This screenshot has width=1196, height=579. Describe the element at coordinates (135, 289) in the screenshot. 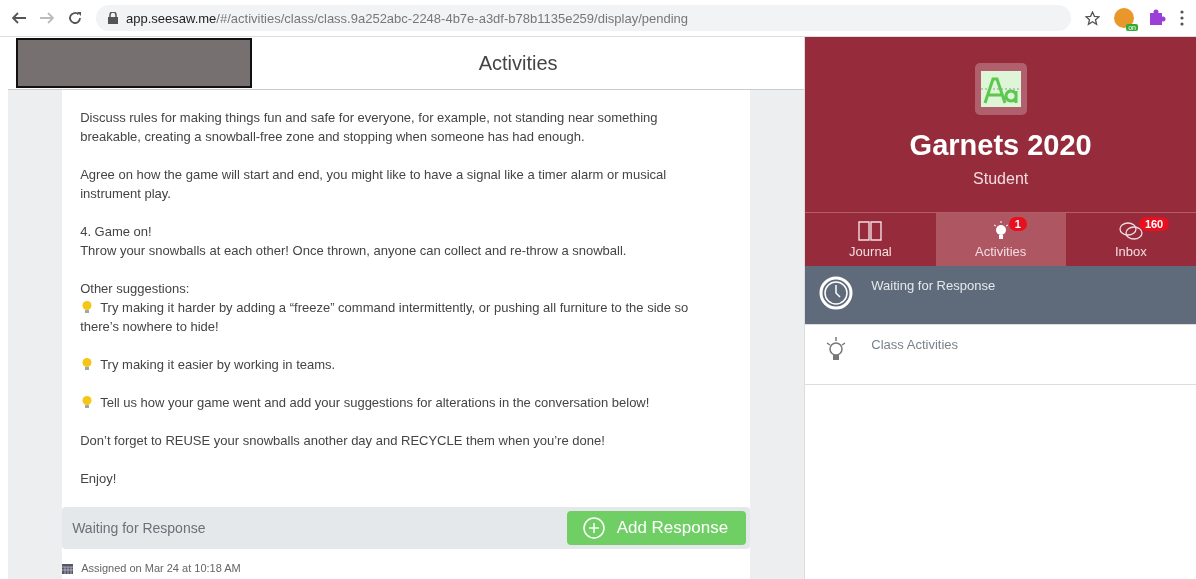

I see `paragraph: Other suggestions:` at that location.